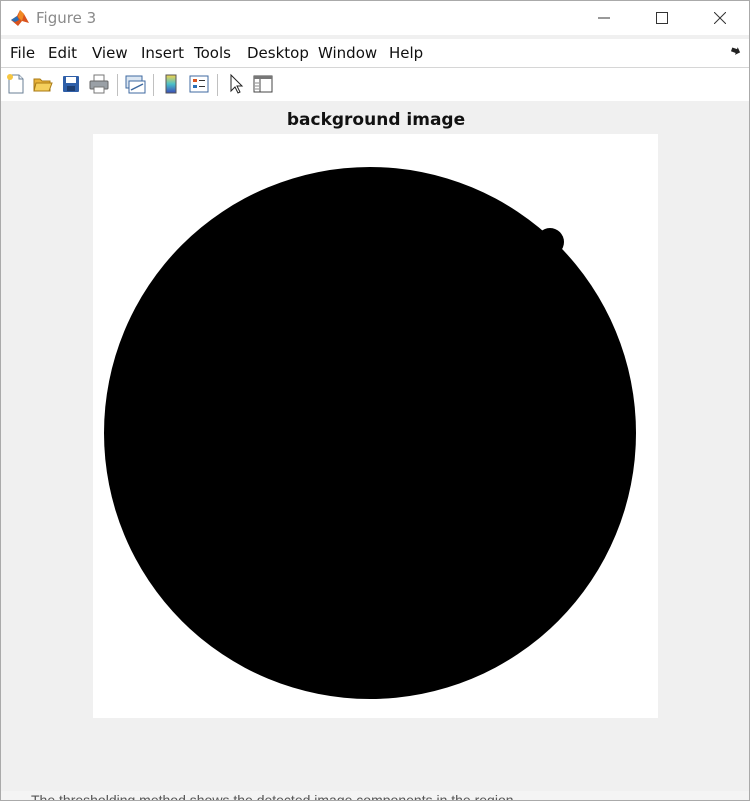 The image size is (750, 801). What do you see at coordinates (278, 53) in the screenshot?
I see `menu-desktop: Desktop` at bounding box center [278, 53].